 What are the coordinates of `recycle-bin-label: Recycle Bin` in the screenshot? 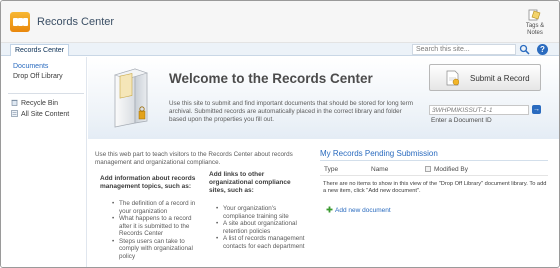 It's located at (39, 103).